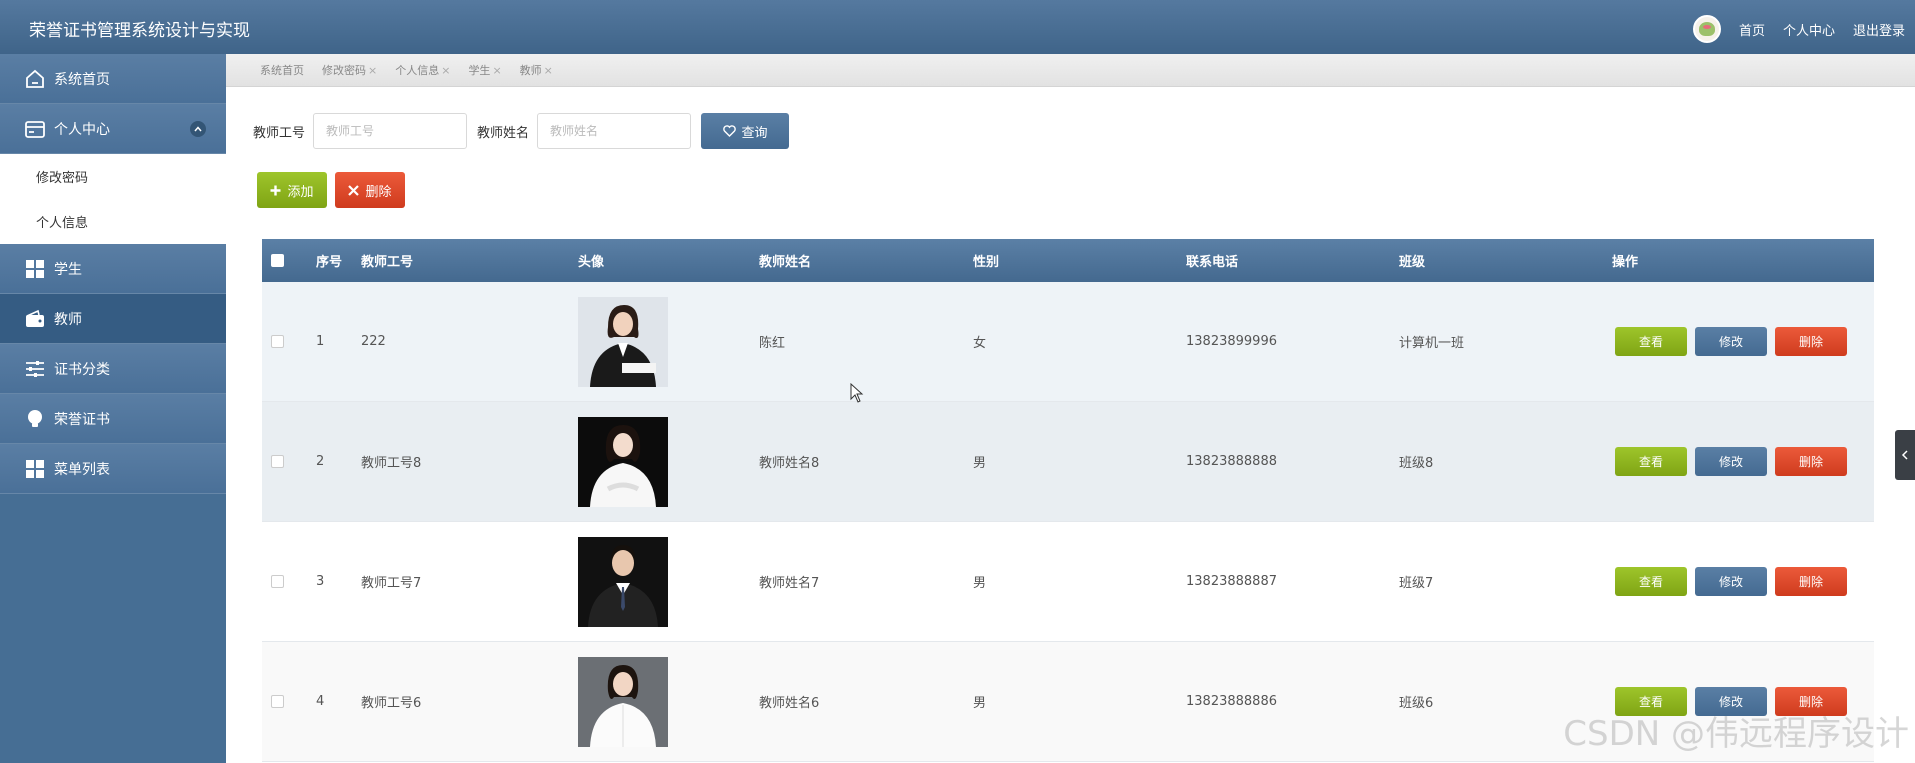 The image size is (1915, 763). What do you see at coordinates (1231, 461) in the screenshot?
I see `row-phone: 13823888888` at bounding box center [1231, 461].